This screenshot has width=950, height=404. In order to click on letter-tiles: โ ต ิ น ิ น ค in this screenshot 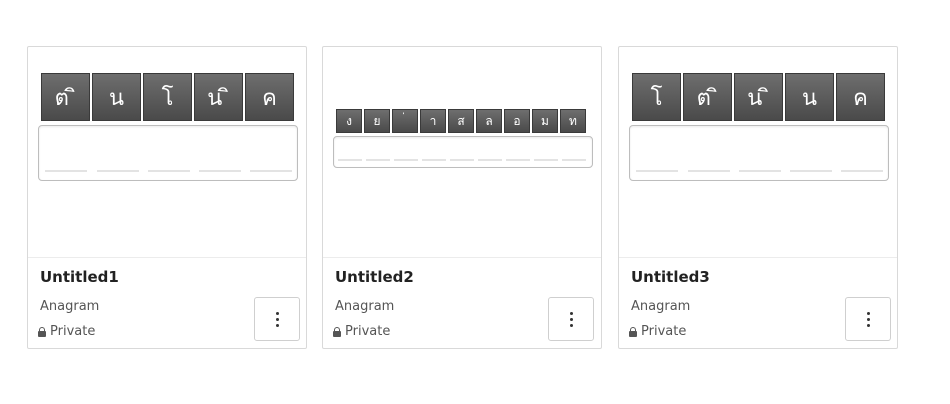, I will do `click(758, 97)`.